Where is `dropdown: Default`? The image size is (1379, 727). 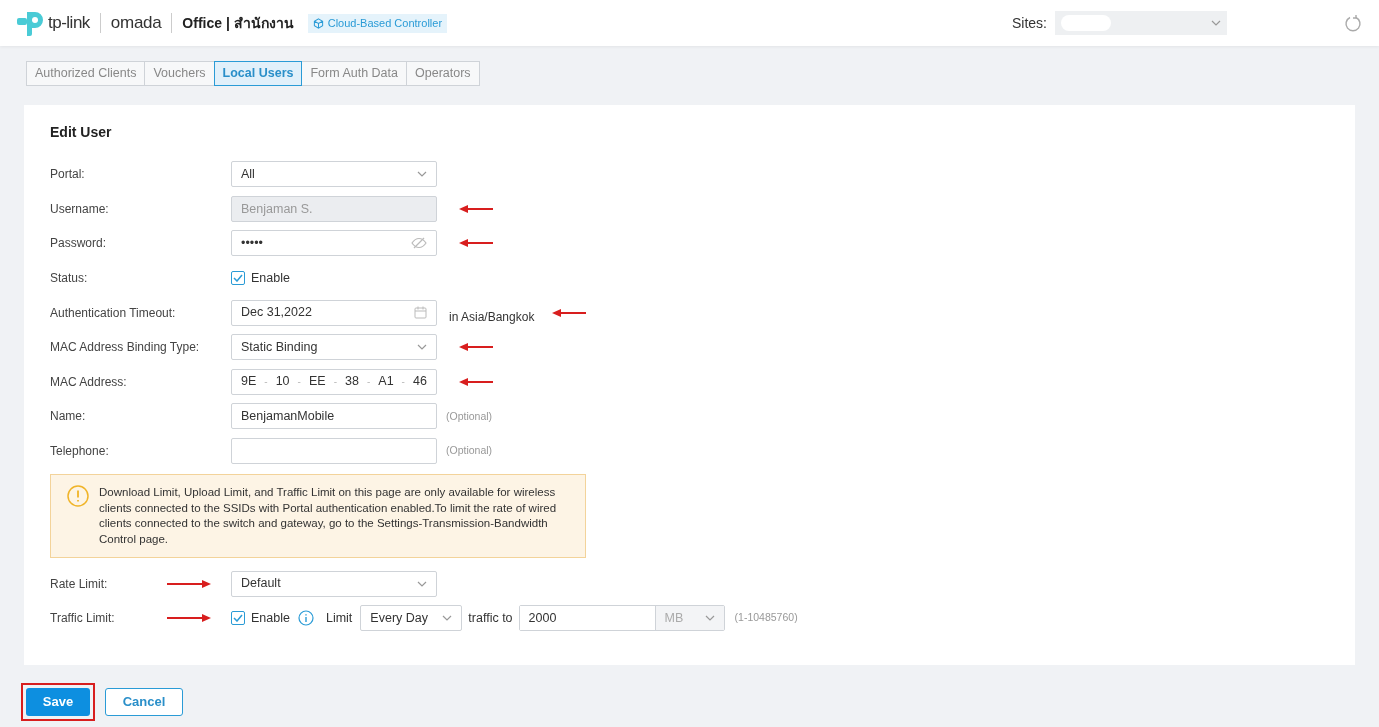 dropdown: Default is located at coordinates (334, 583).